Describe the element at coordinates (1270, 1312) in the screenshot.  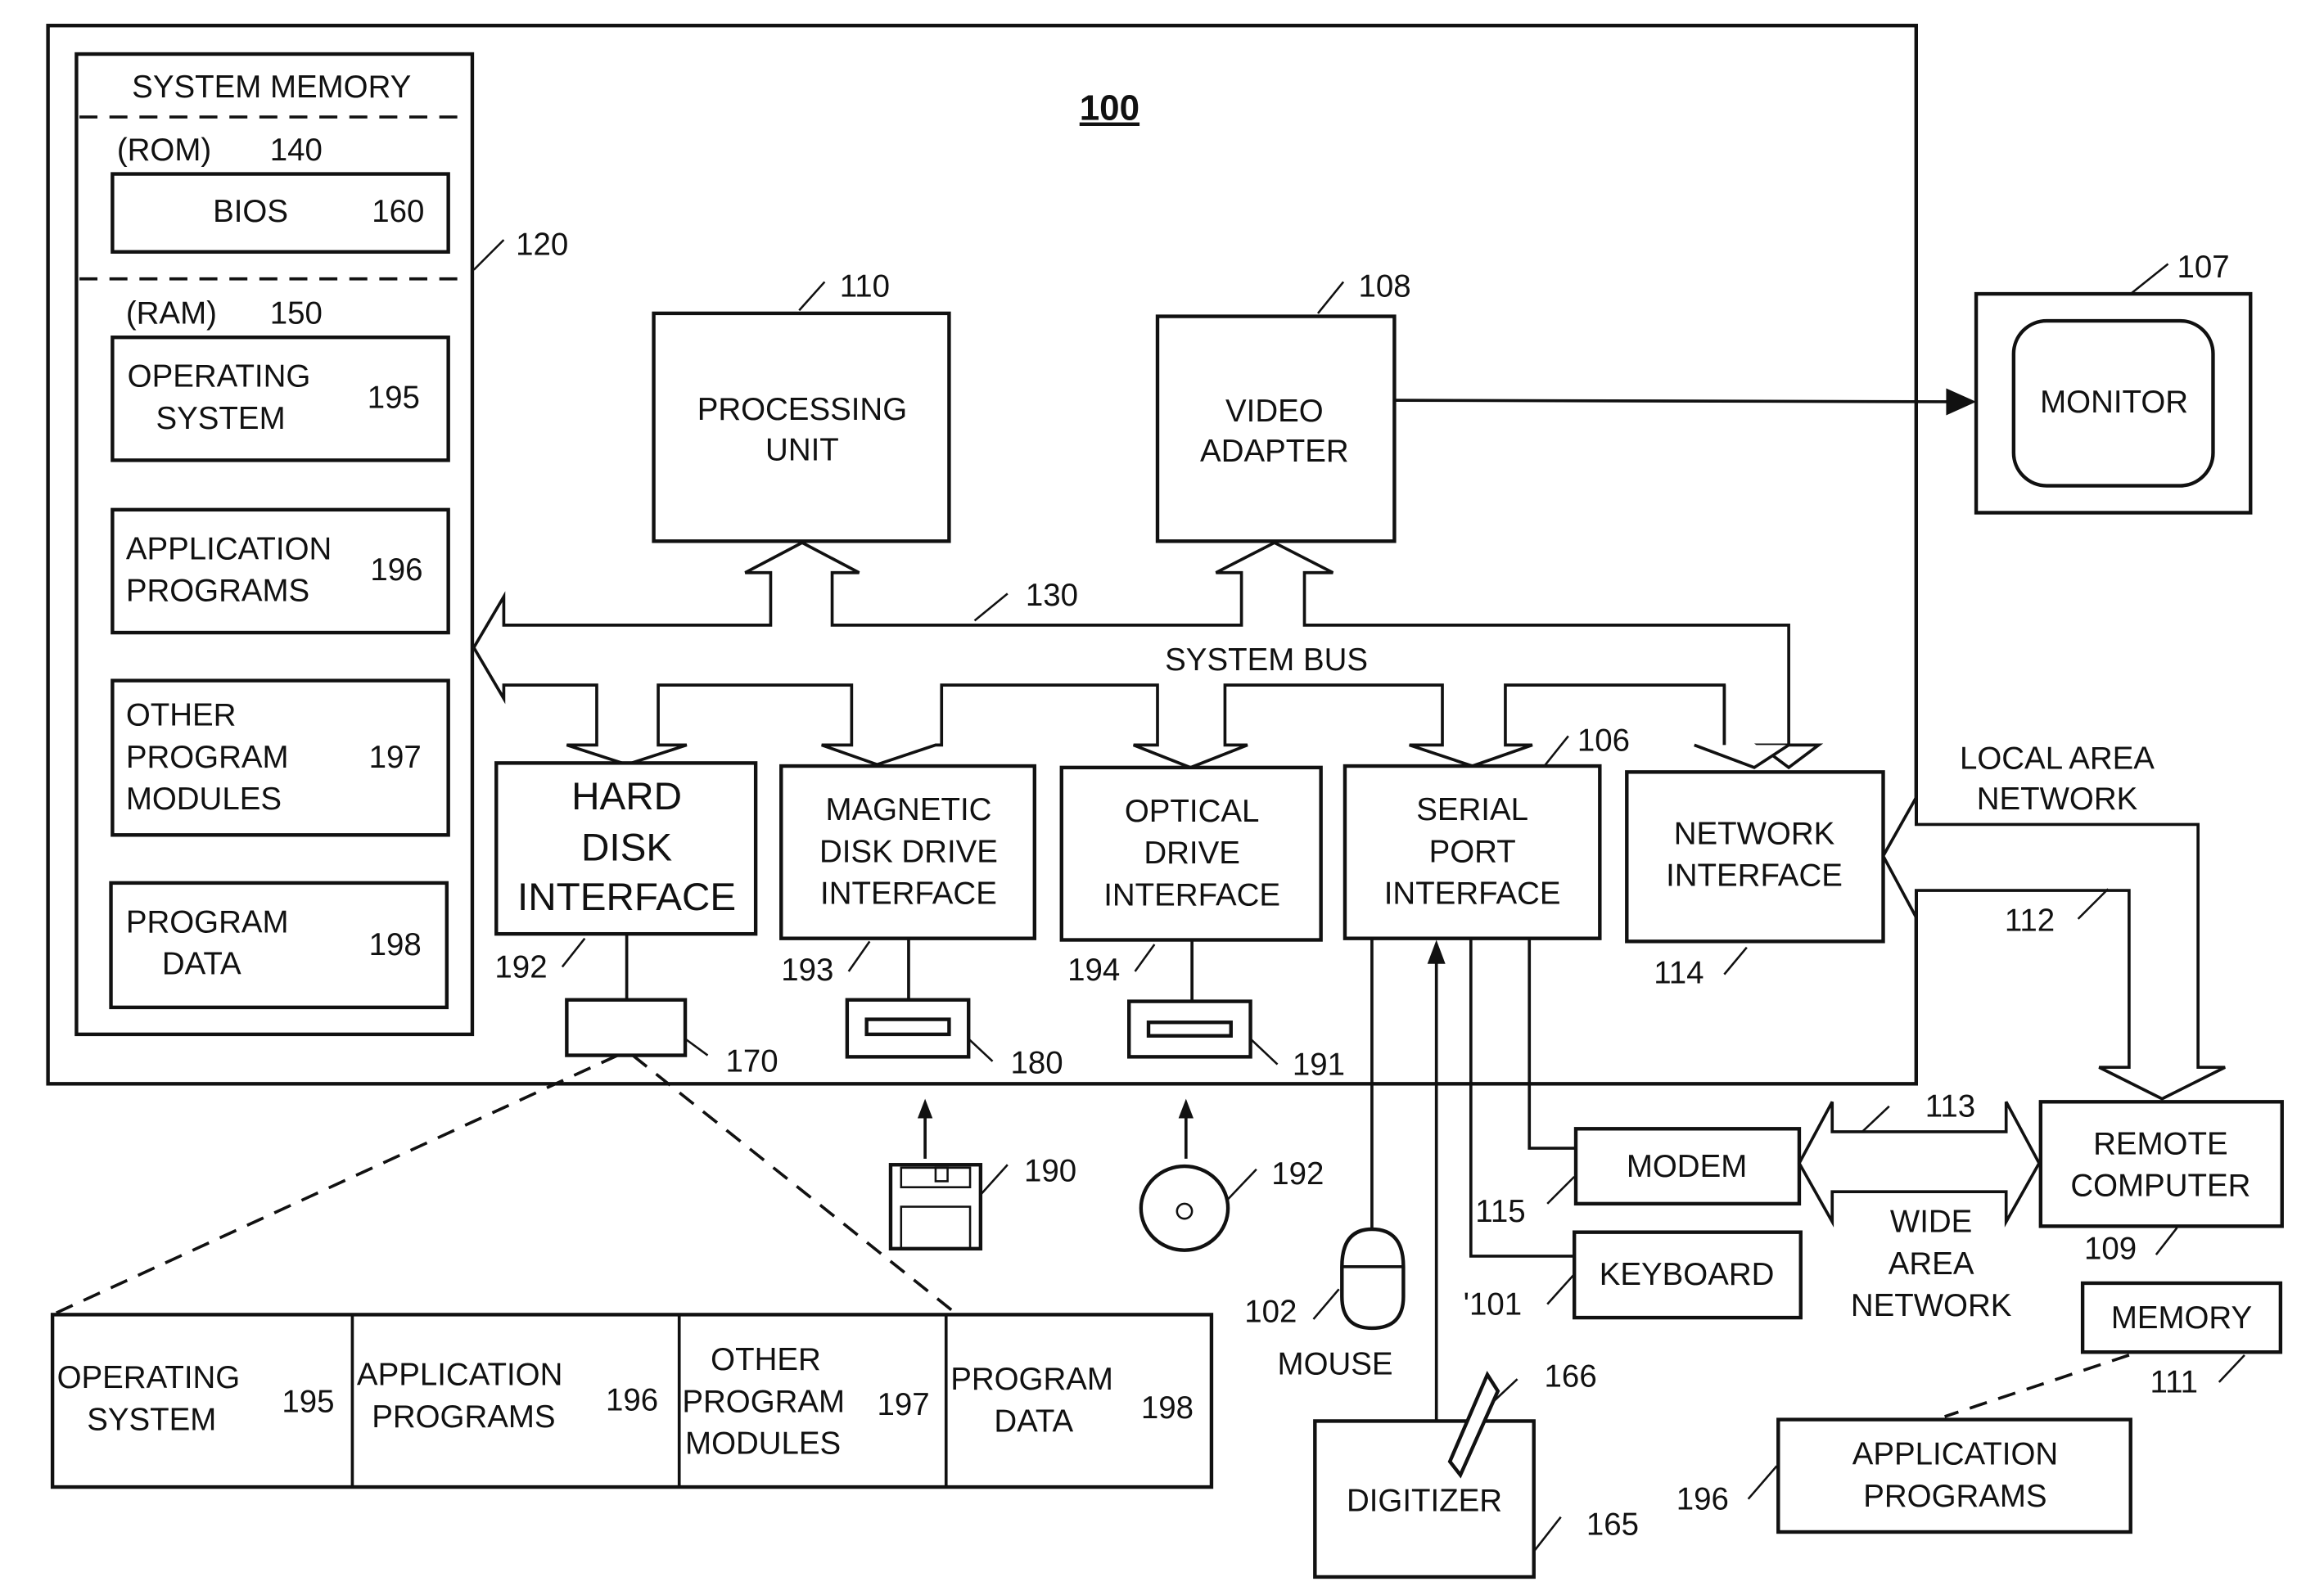
I see `mouse-ref: 102` at that location.